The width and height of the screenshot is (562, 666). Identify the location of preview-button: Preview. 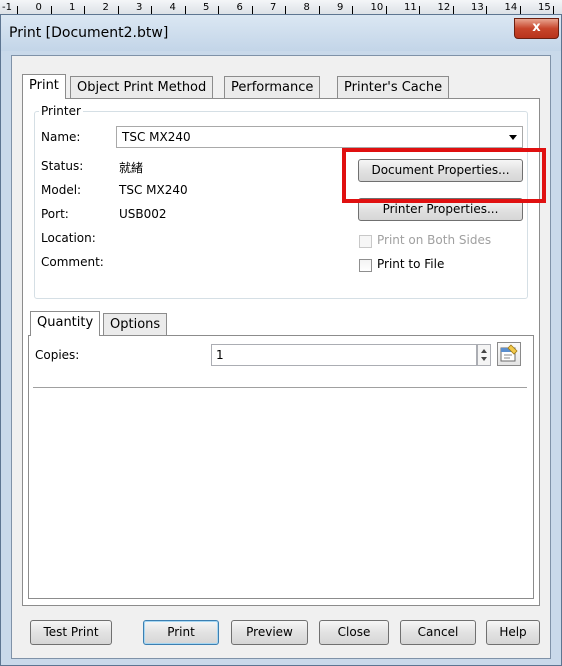
(269, 632).